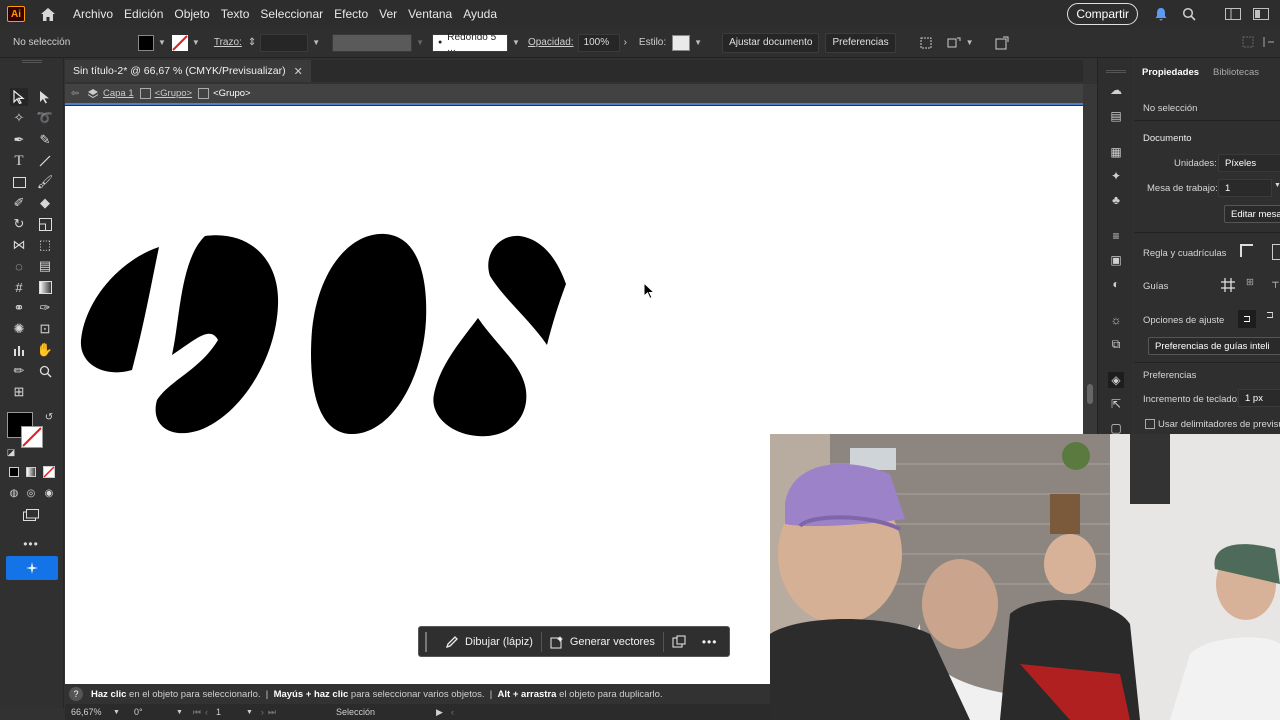 Image resolution: width=1280 pixels, height=720 pixels. What do you see at coordinates (1252, 214) in the screenshot?
I see `edit-artboards-button: Editar mesas` at bounding box center [1252, 214].